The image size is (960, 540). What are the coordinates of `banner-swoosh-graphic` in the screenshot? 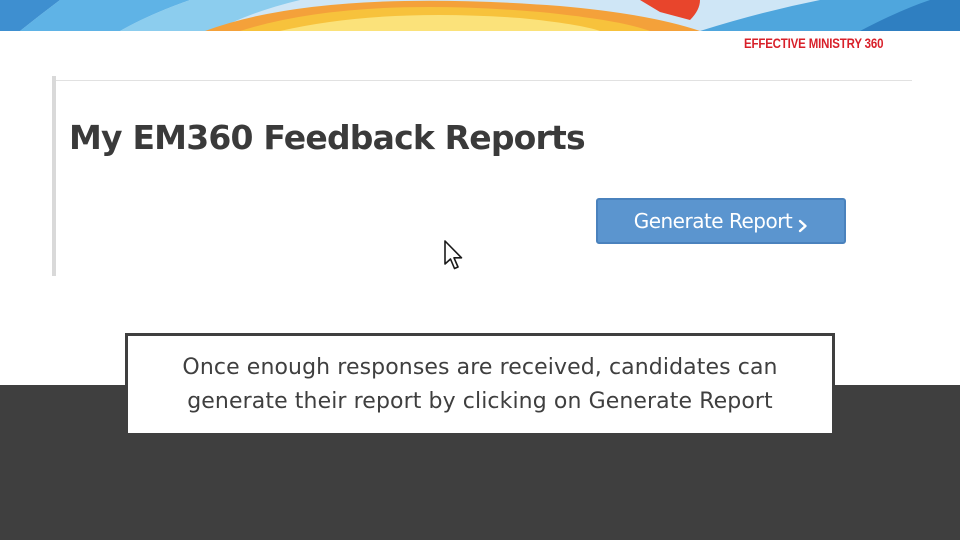 It's located at (480, 15).